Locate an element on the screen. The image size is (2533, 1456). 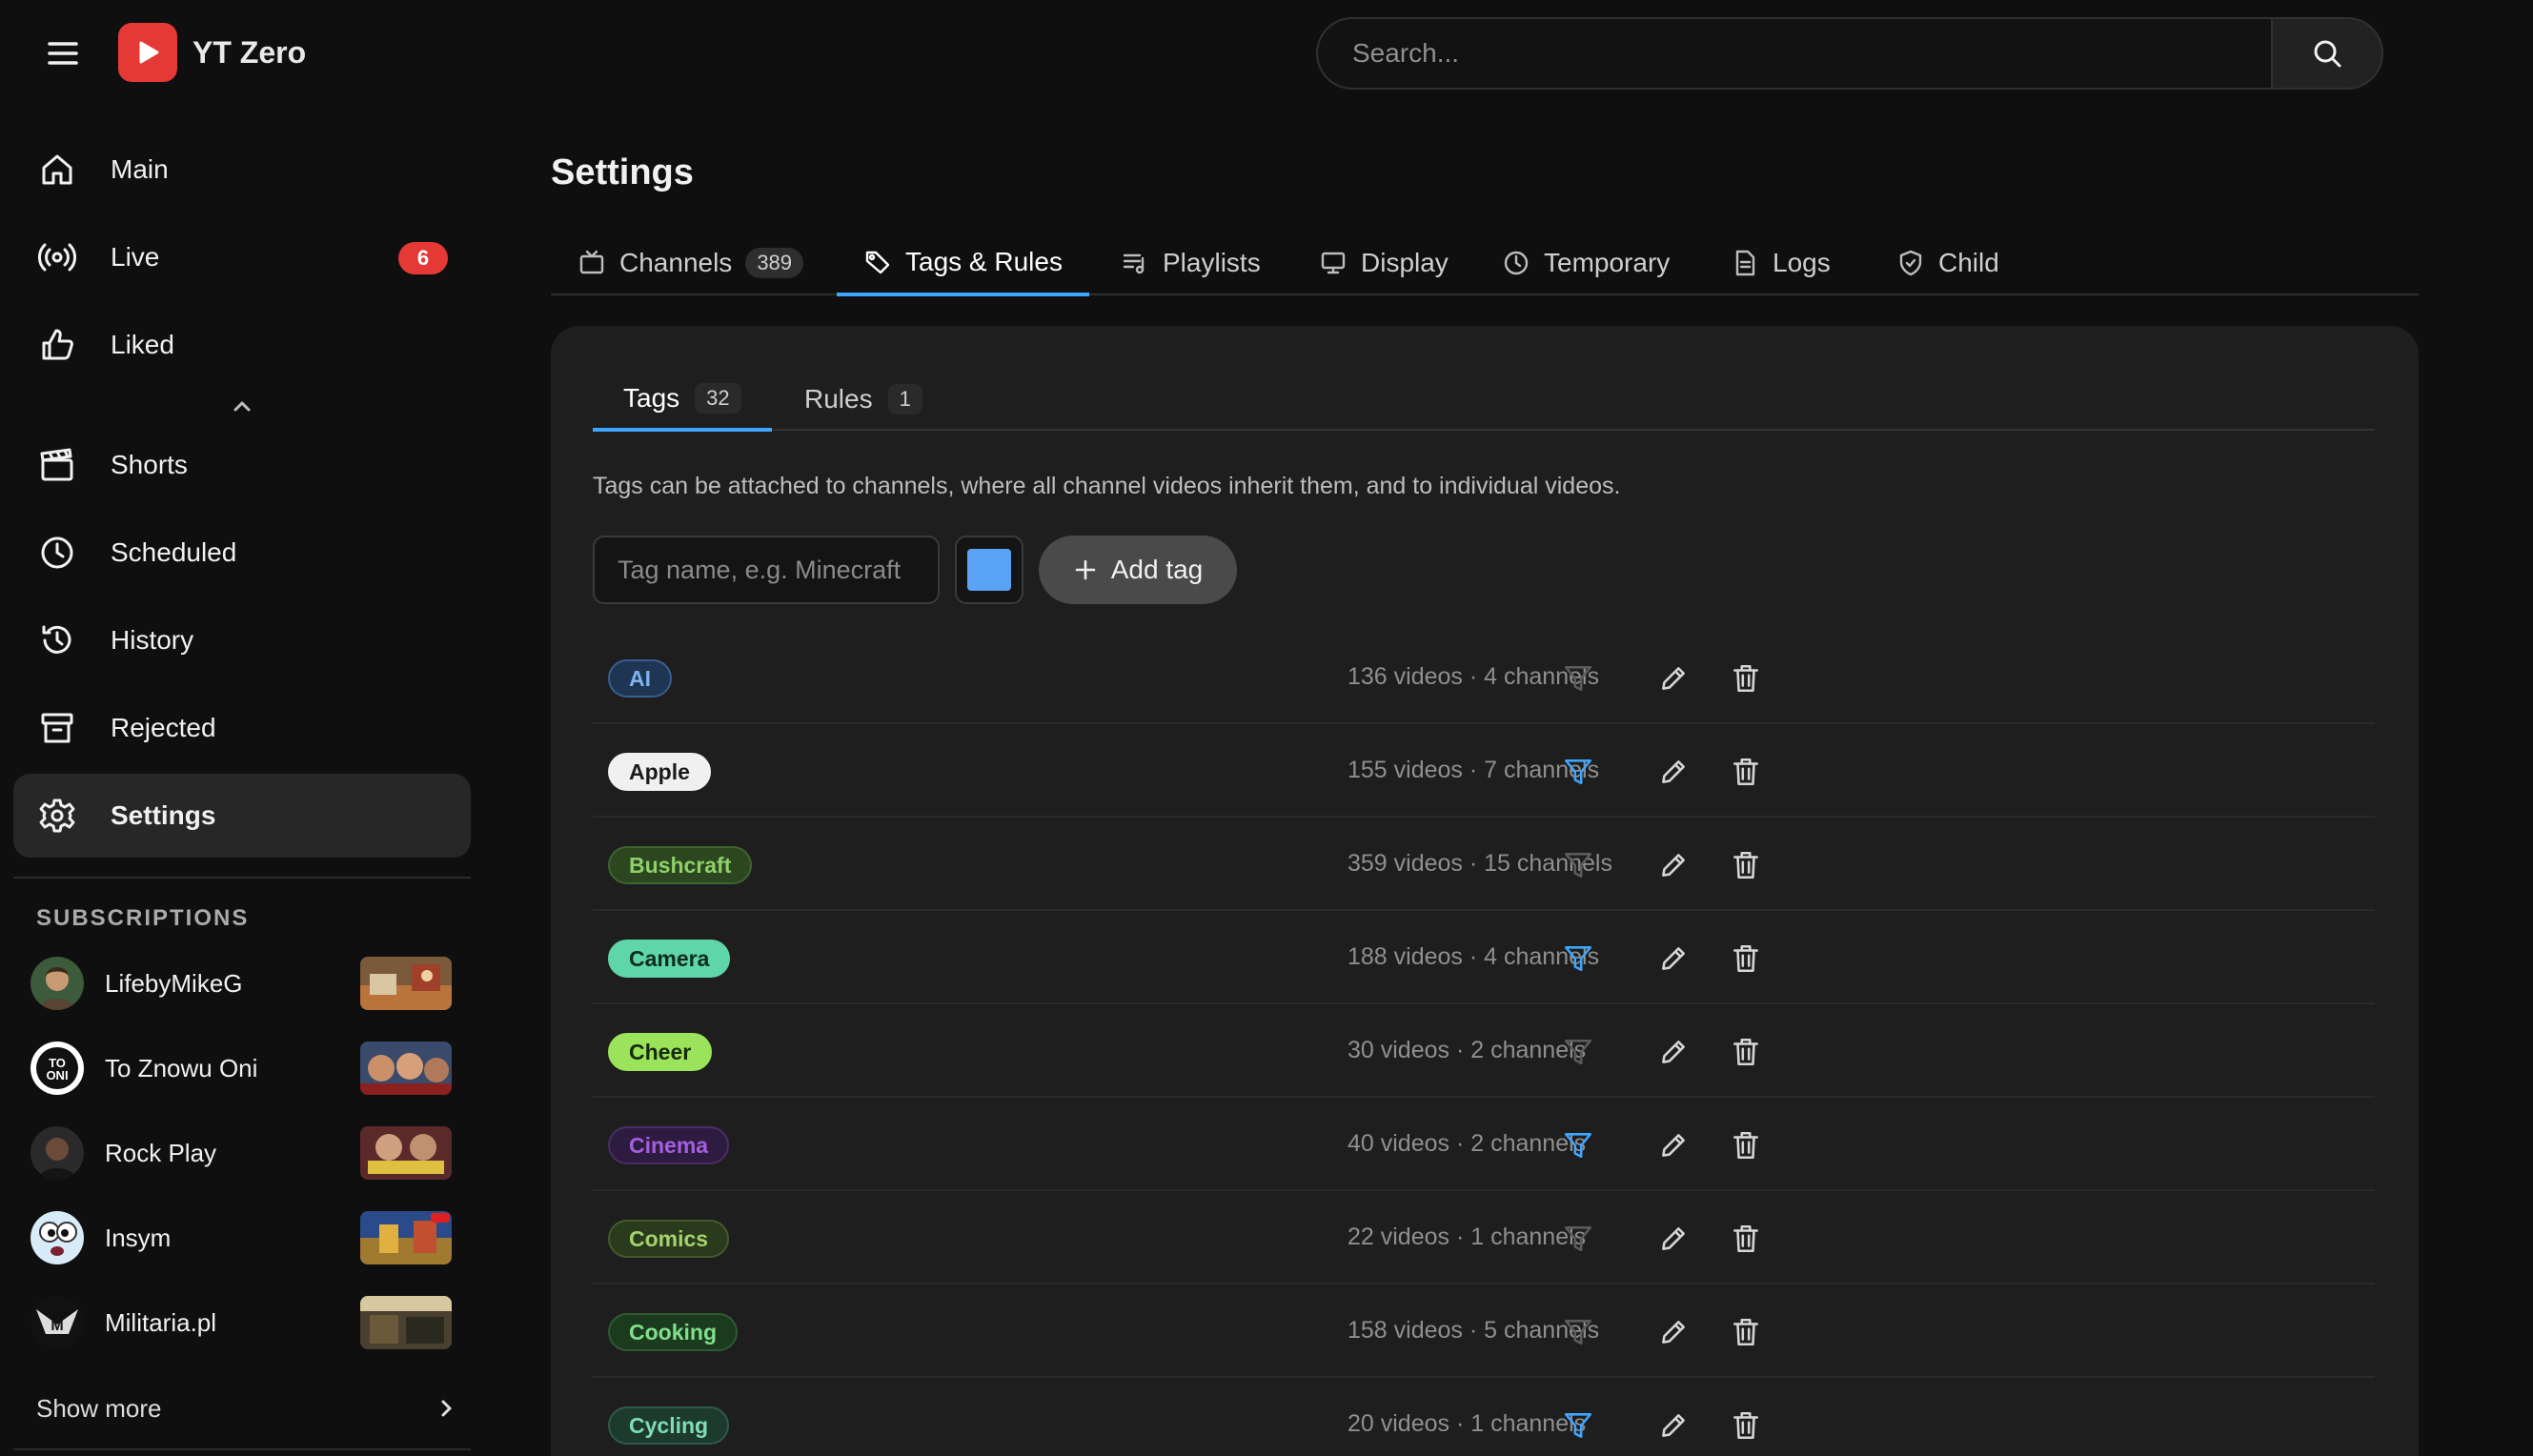
tag-chip: Cooking is located at coordinates (673, 1332).